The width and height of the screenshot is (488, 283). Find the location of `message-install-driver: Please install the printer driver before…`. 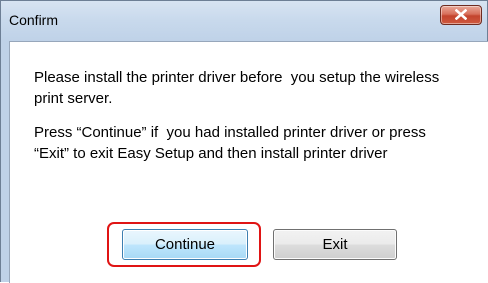

message-install-driver: Please install the printer driver before… is located at coordinates (239, 88).